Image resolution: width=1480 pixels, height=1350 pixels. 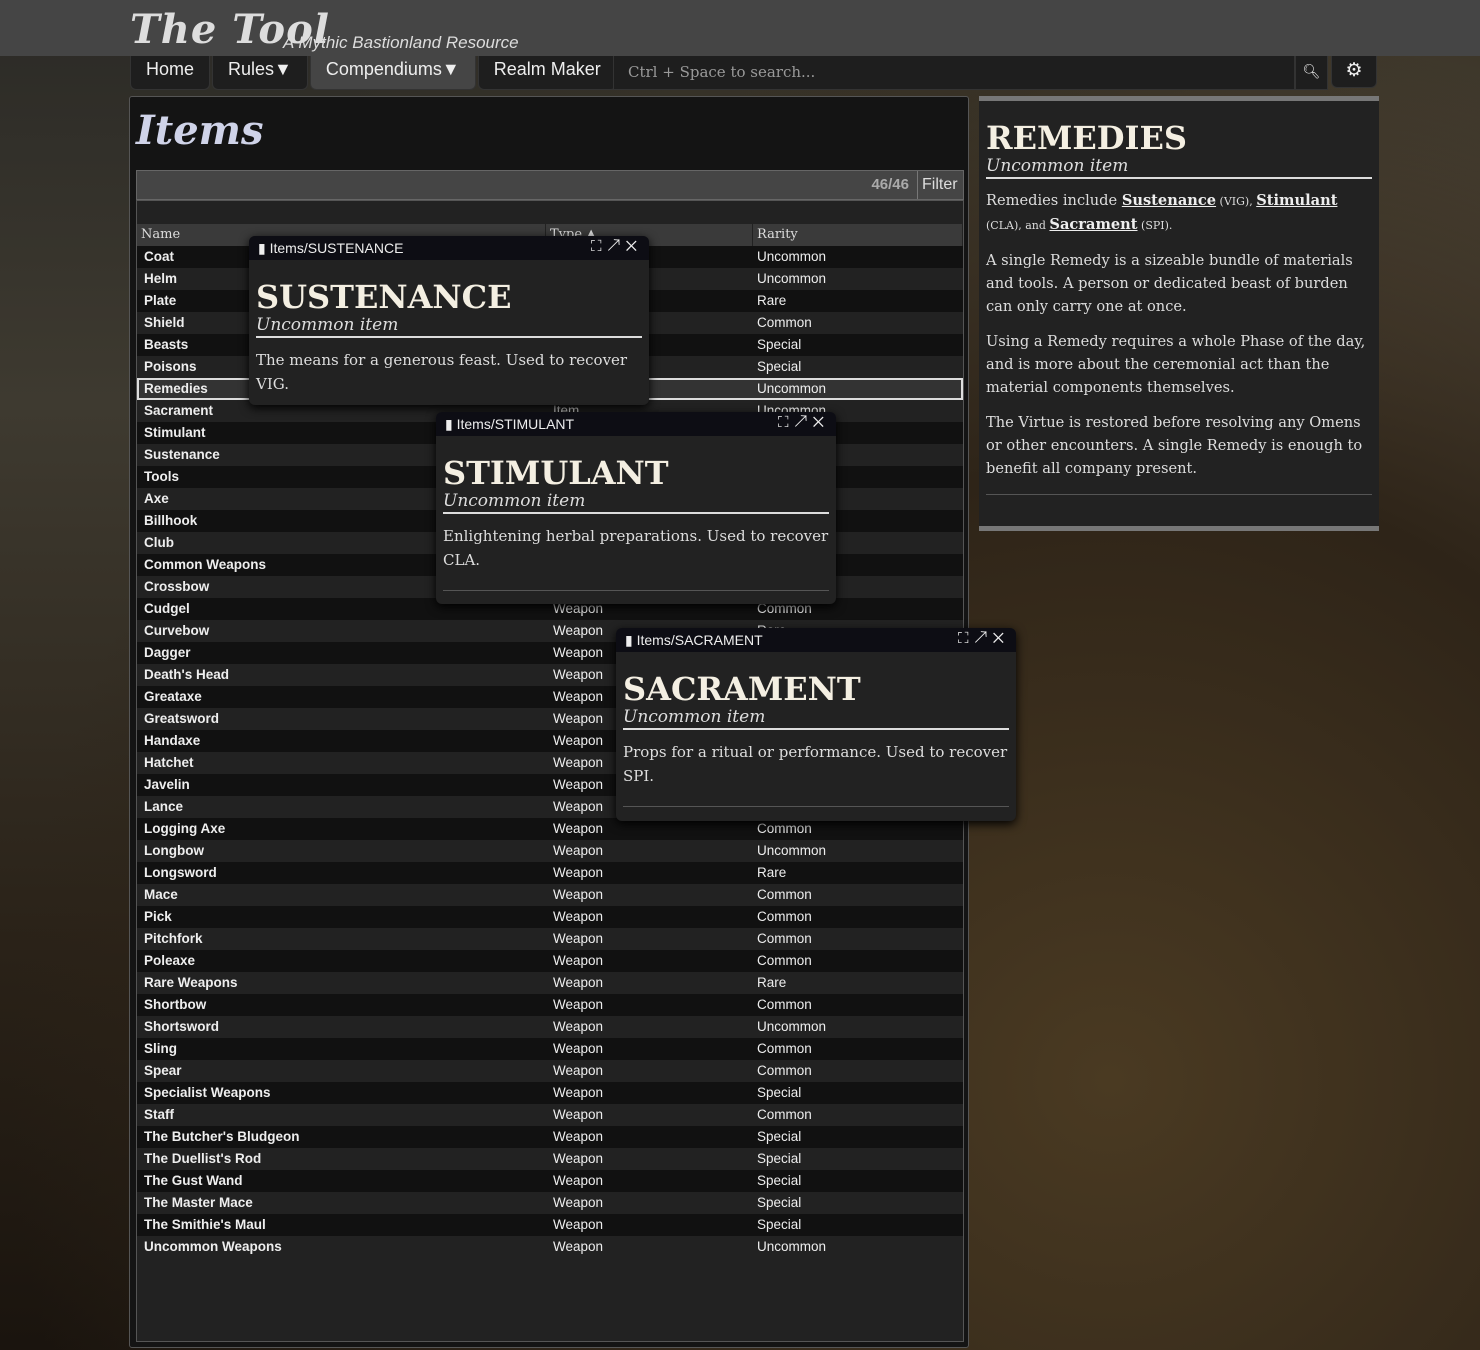 I want to click on nav-compendiums: Compendiums▼, so click(x=392, y=73).